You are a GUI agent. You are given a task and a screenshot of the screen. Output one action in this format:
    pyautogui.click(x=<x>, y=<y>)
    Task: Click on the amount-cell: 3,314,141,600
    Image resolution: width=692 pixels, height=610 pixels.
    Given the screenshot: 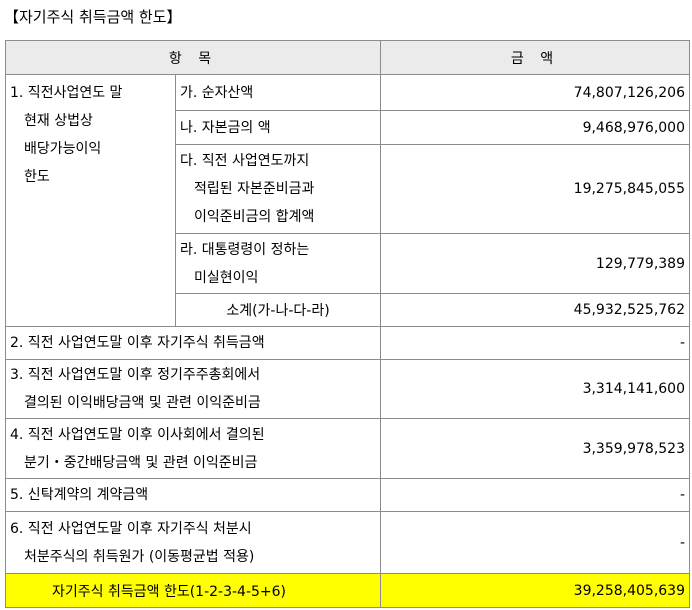 What is the action you would take?
    pyautogui.click(x=535, y=389)
    